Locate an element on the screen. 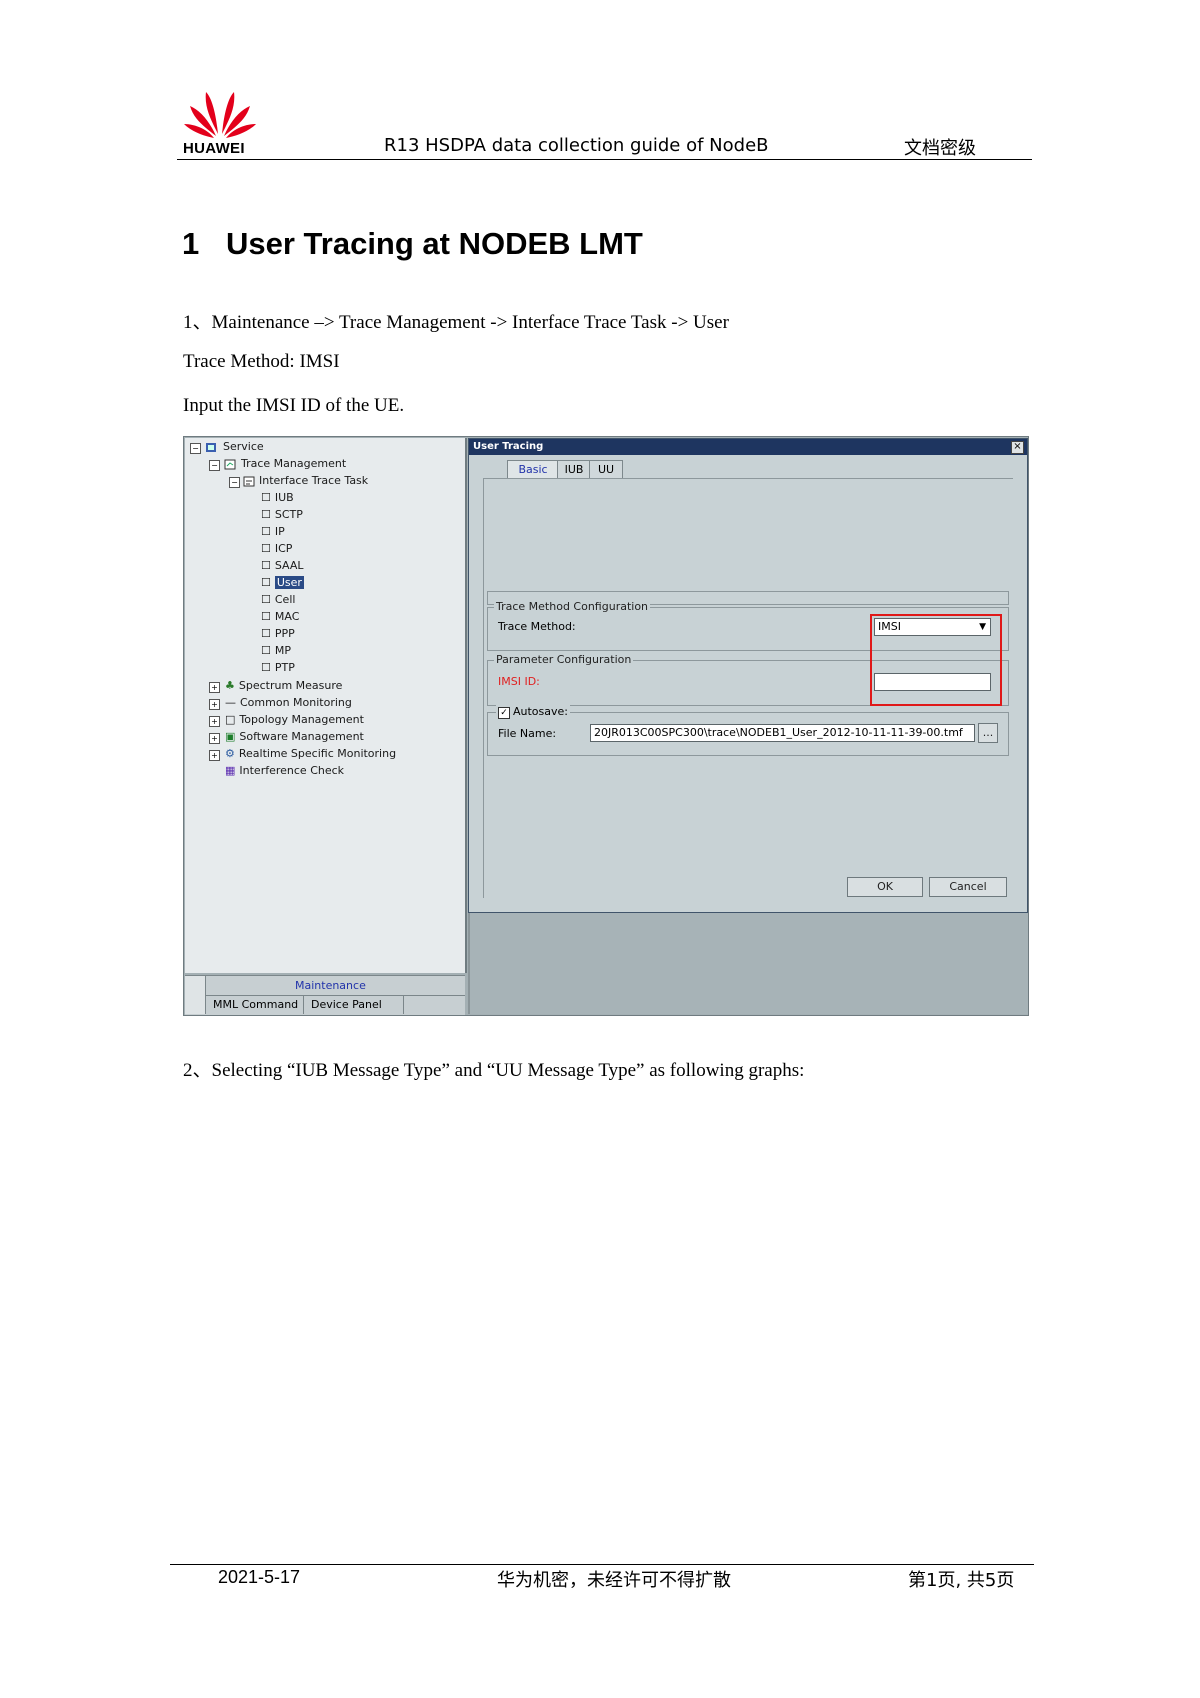 This screenshot has height=1698, width=1200. tree-item-spectrum-measure: ♣ Spectrum Measure is located at coordinates (283, 686).